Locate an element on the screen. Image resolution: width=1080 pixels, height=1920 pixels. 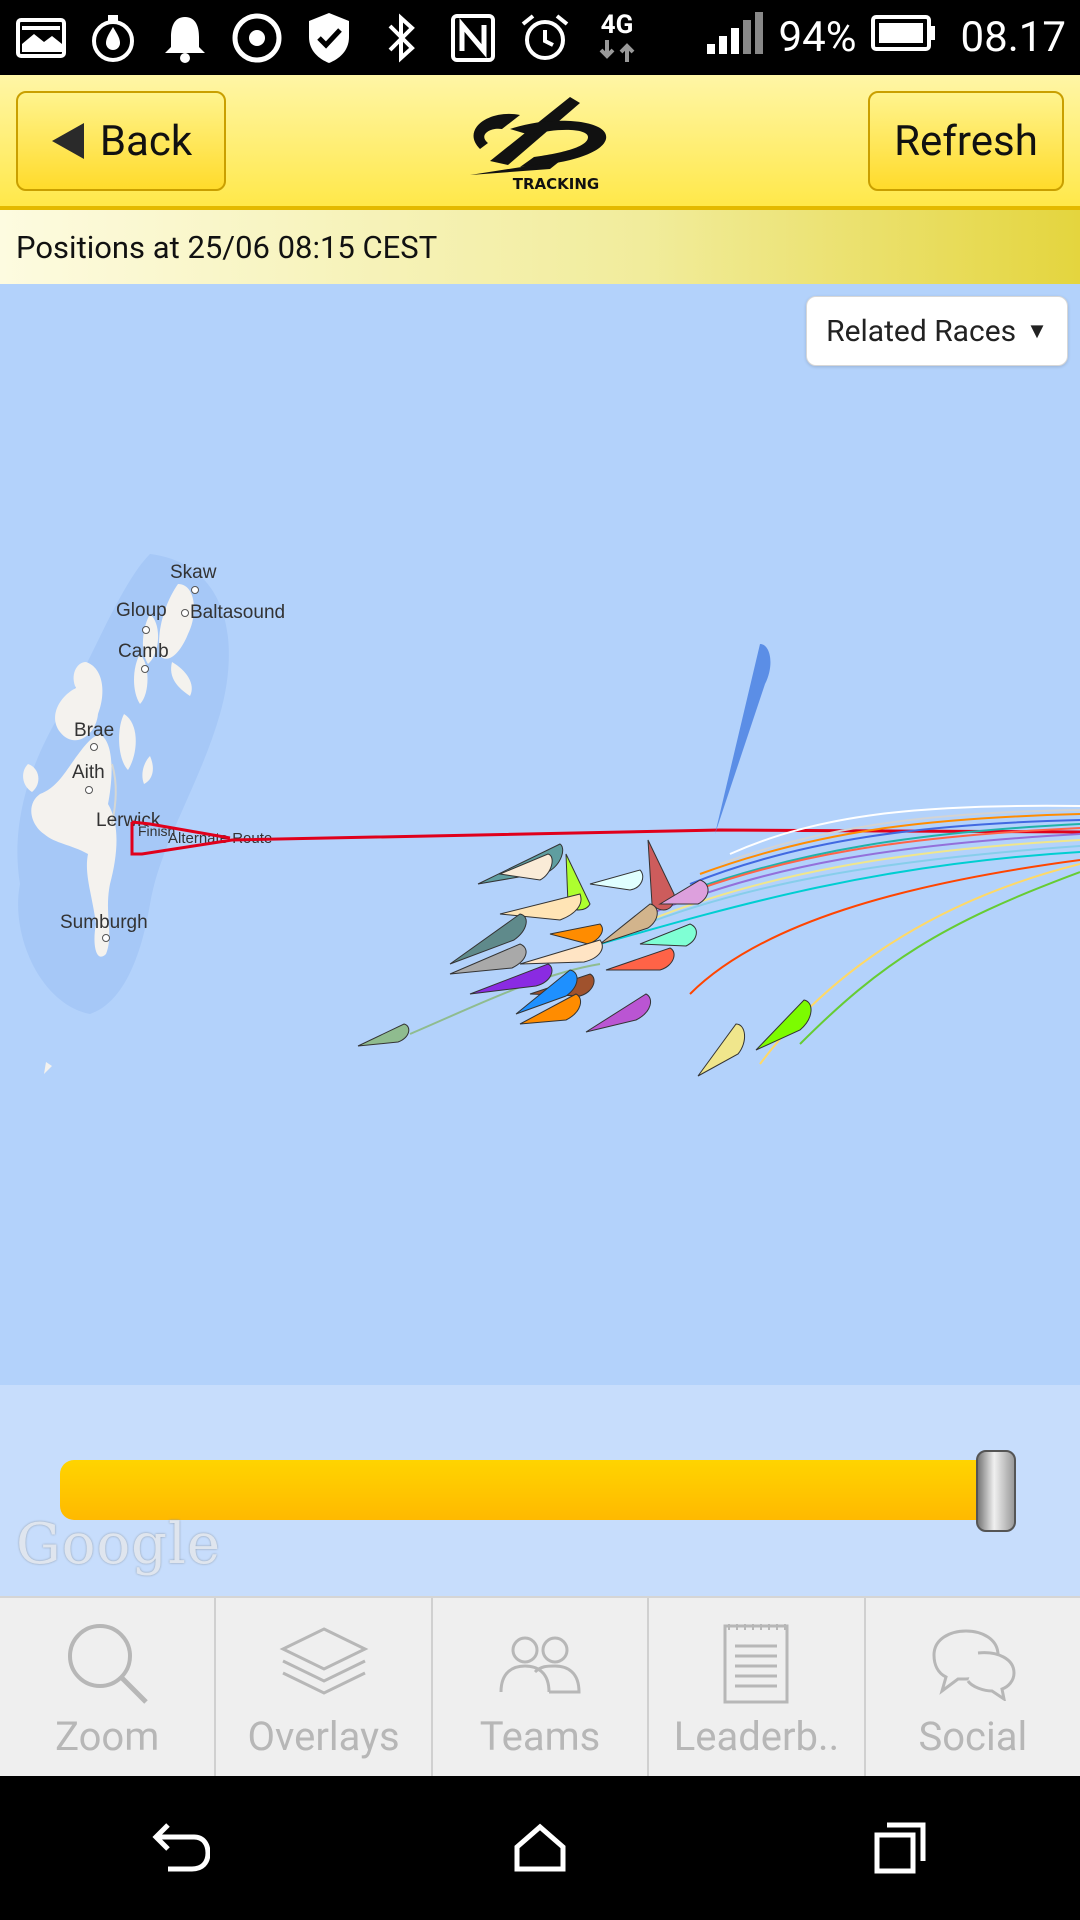
tab-overlays: Overlays is located at coordinates (324, 1687).